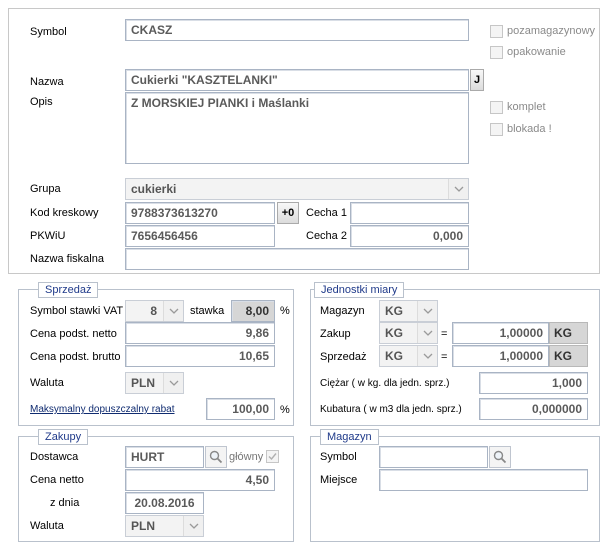  What do you see at coordinates (496, 31) in the screenshot?
I see `pozamagazynowy-checkbox` at bounding box center [496, 31].